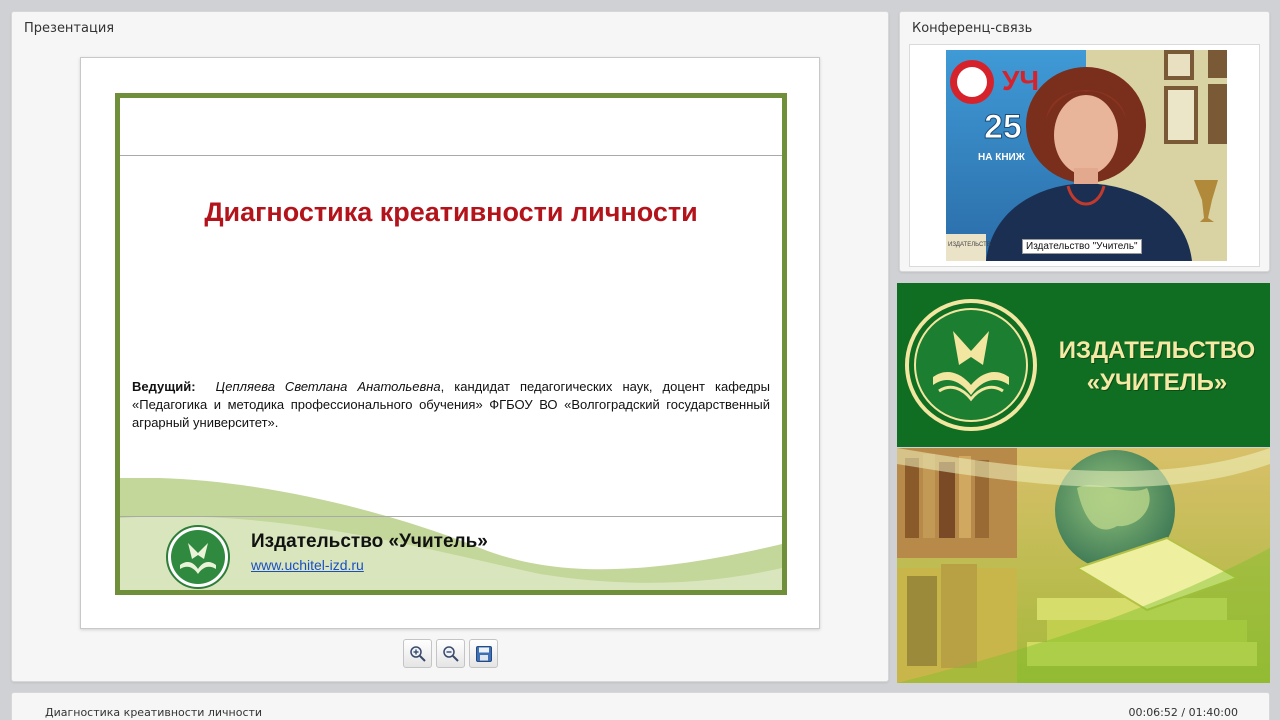 The width and height of the screenshot is (1280, 720). What do you see at coordinates (1157, 350) in the screenshot?
I see `banner-line-1: ИЗДАТЕЛЬСТВО` at bounding box center [1157, 350].